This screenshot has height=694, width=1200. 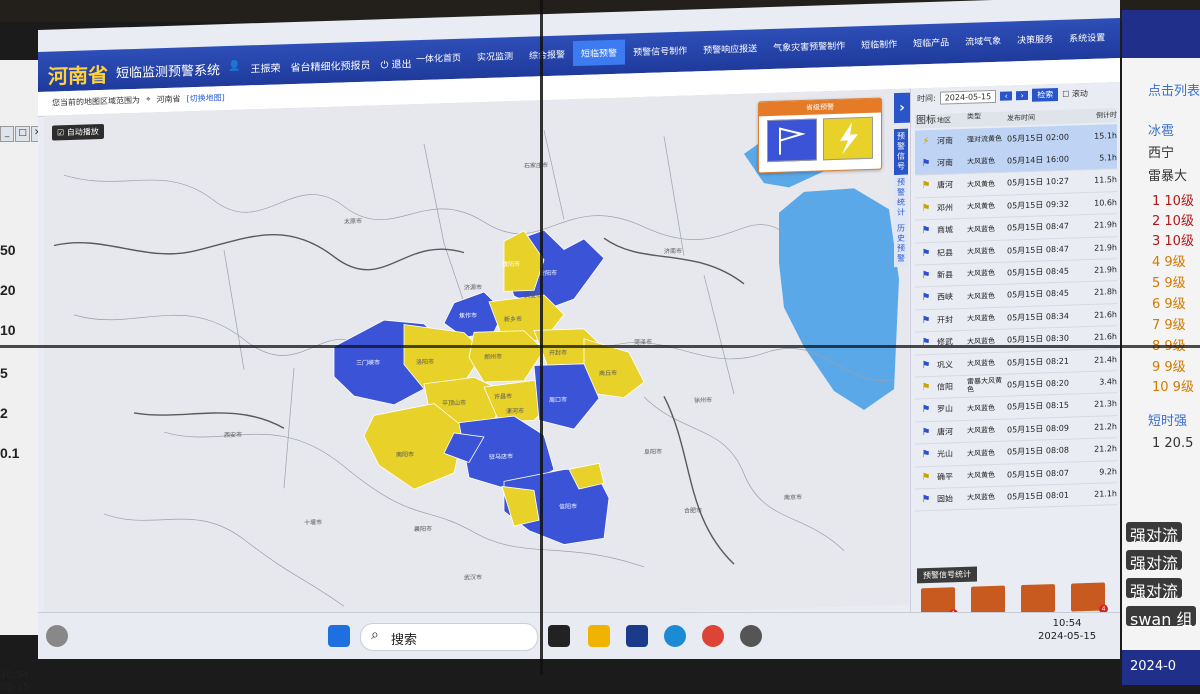 What do you see at coordinates (945, 431) in the screenshot?
I see `warning-area: 唐河` at bounding box center [945, 431].